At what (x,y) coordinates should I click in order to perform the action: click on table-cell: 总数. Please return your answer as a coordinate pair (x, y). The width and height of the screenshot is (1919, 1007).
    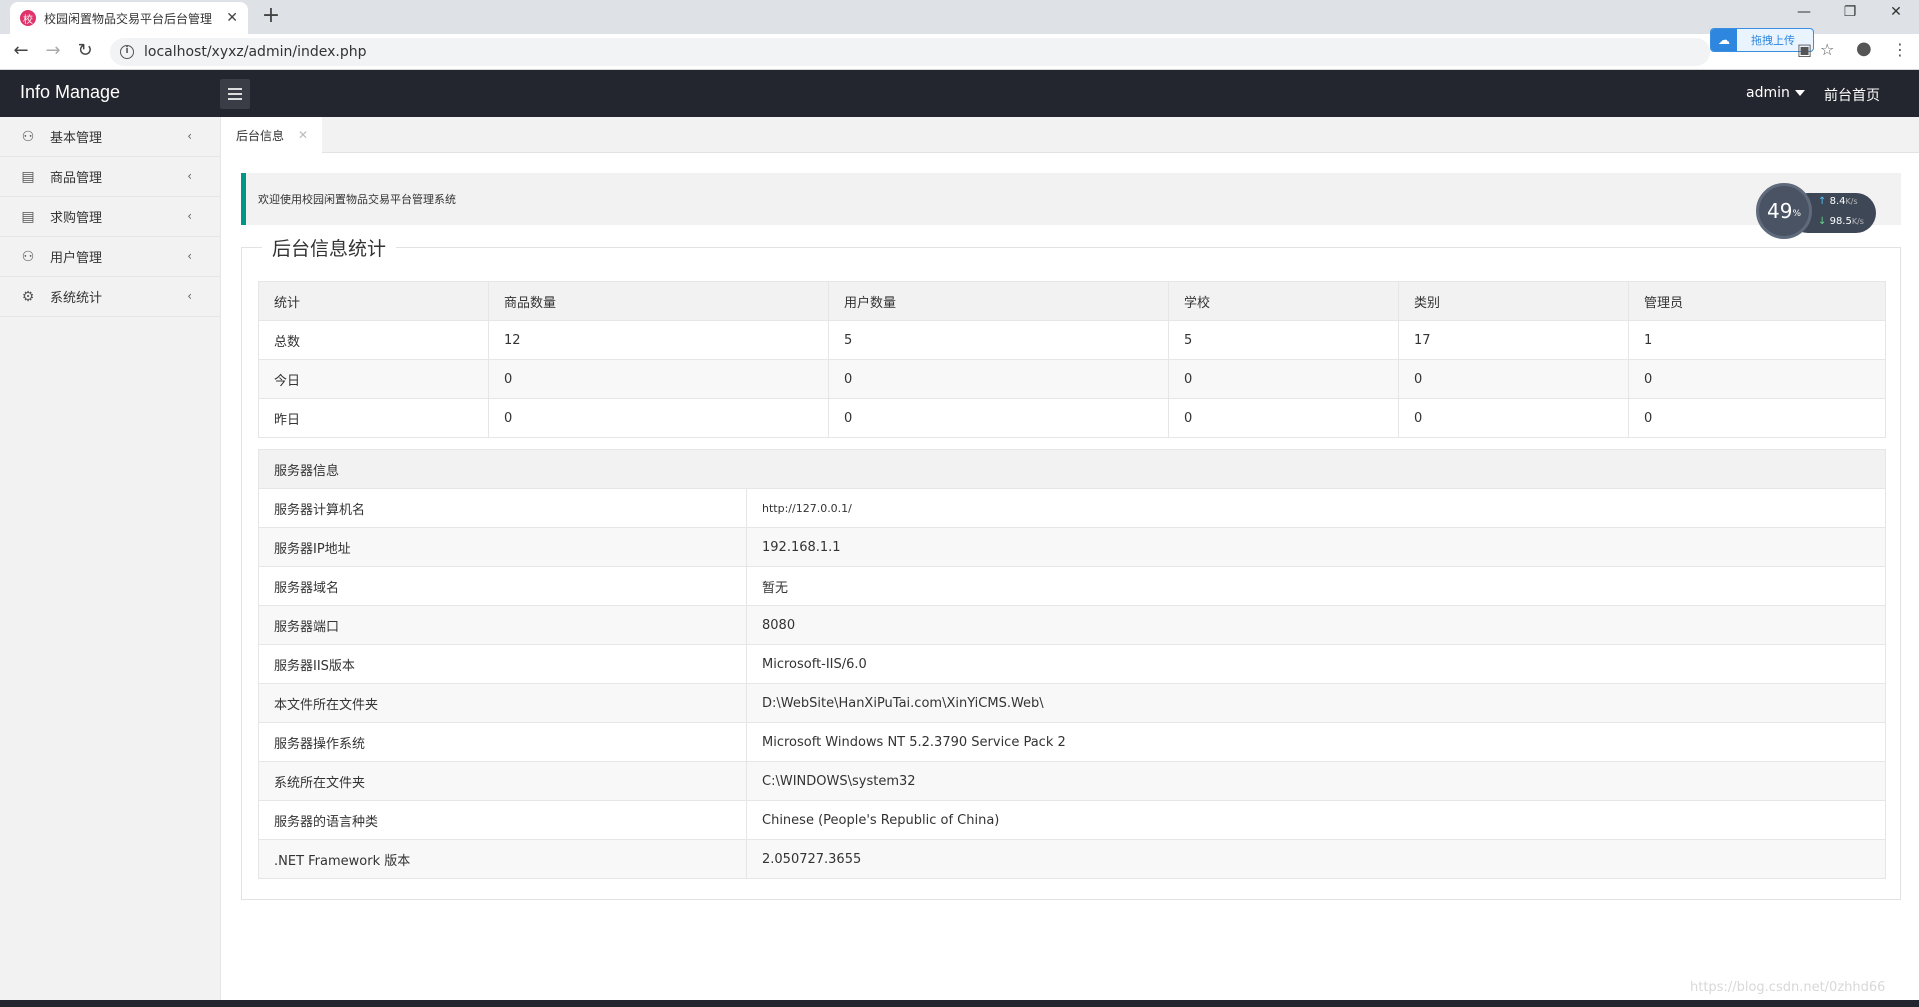
    Looking at the image, I should click on (373, 340).